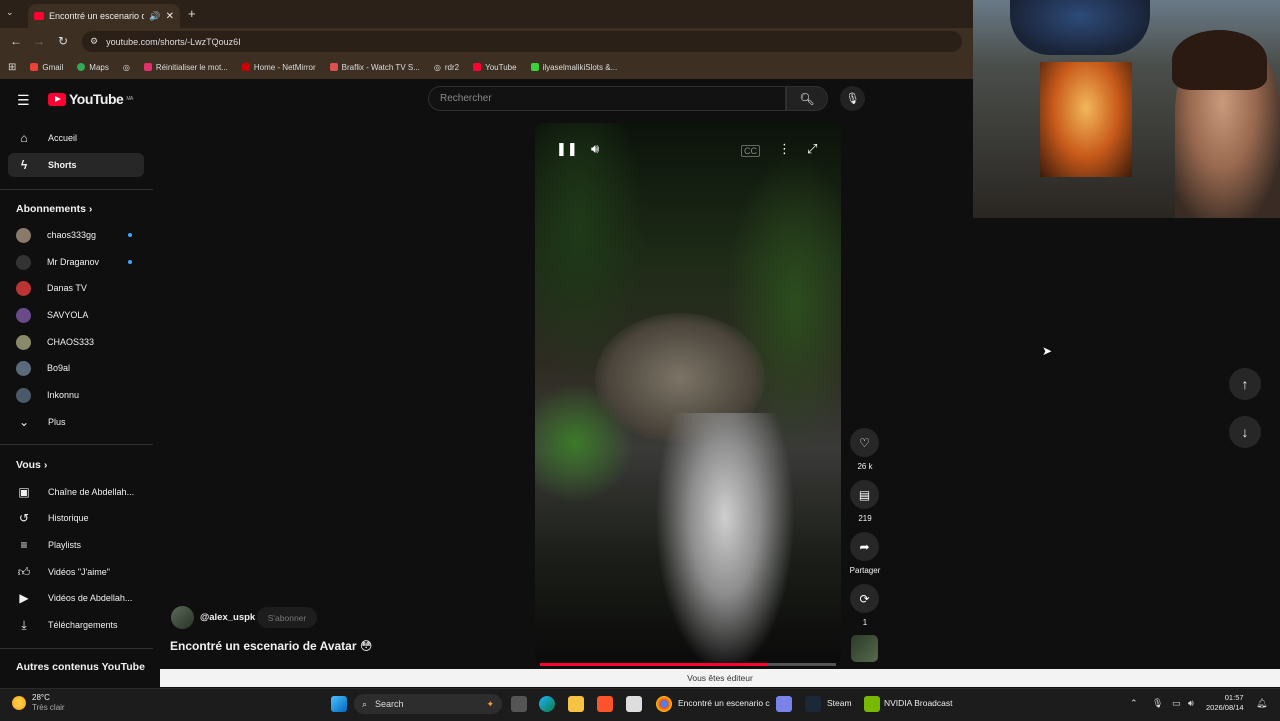  I want to click on bookmark-globe: ◎, so click(126, 67).